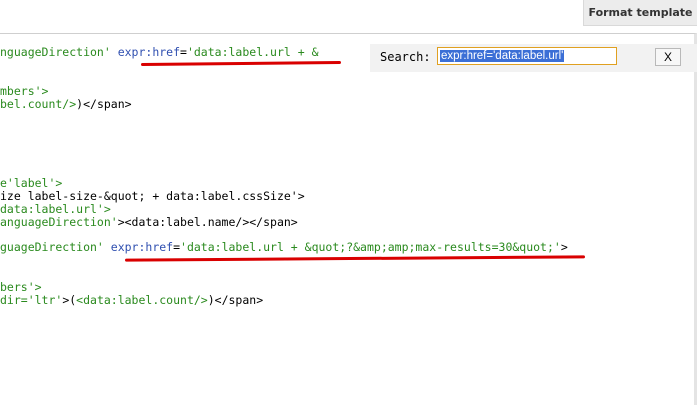 Image resolution: width=697 pixels, height=405 pixels. I want to click on code-token-str: bel.count/>, so click(38, 104).